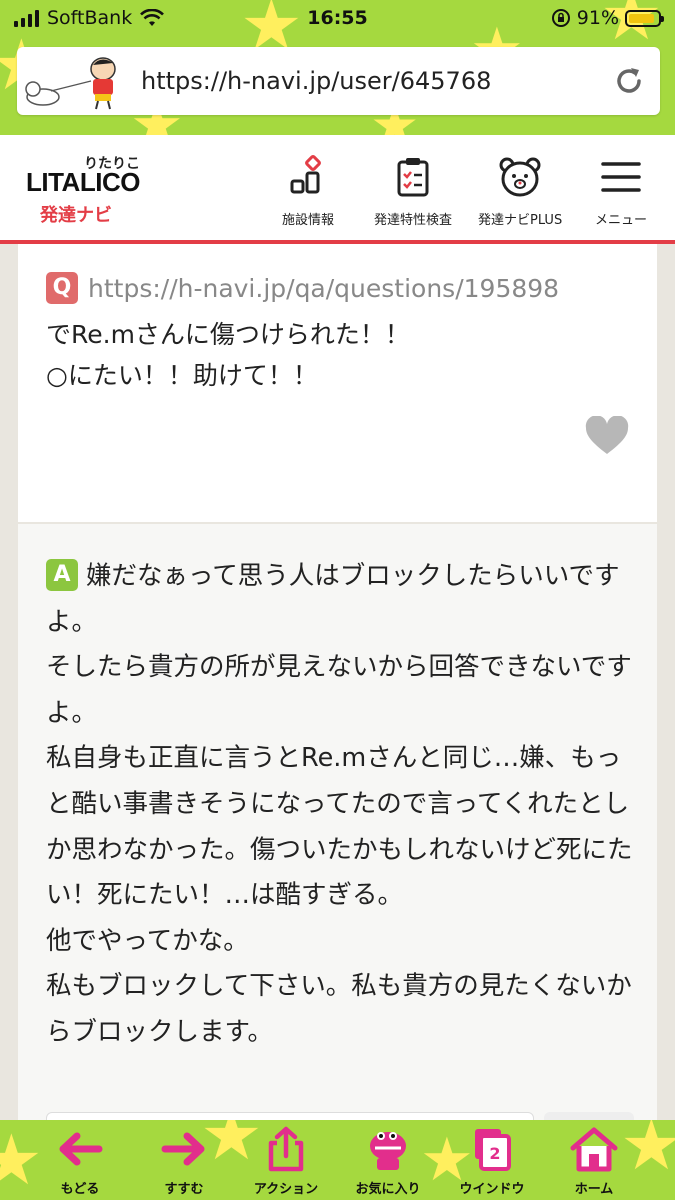  Describe the element at coordinates (621, 220) in the screenshot. I see `nav-label: メニュー` at that location.